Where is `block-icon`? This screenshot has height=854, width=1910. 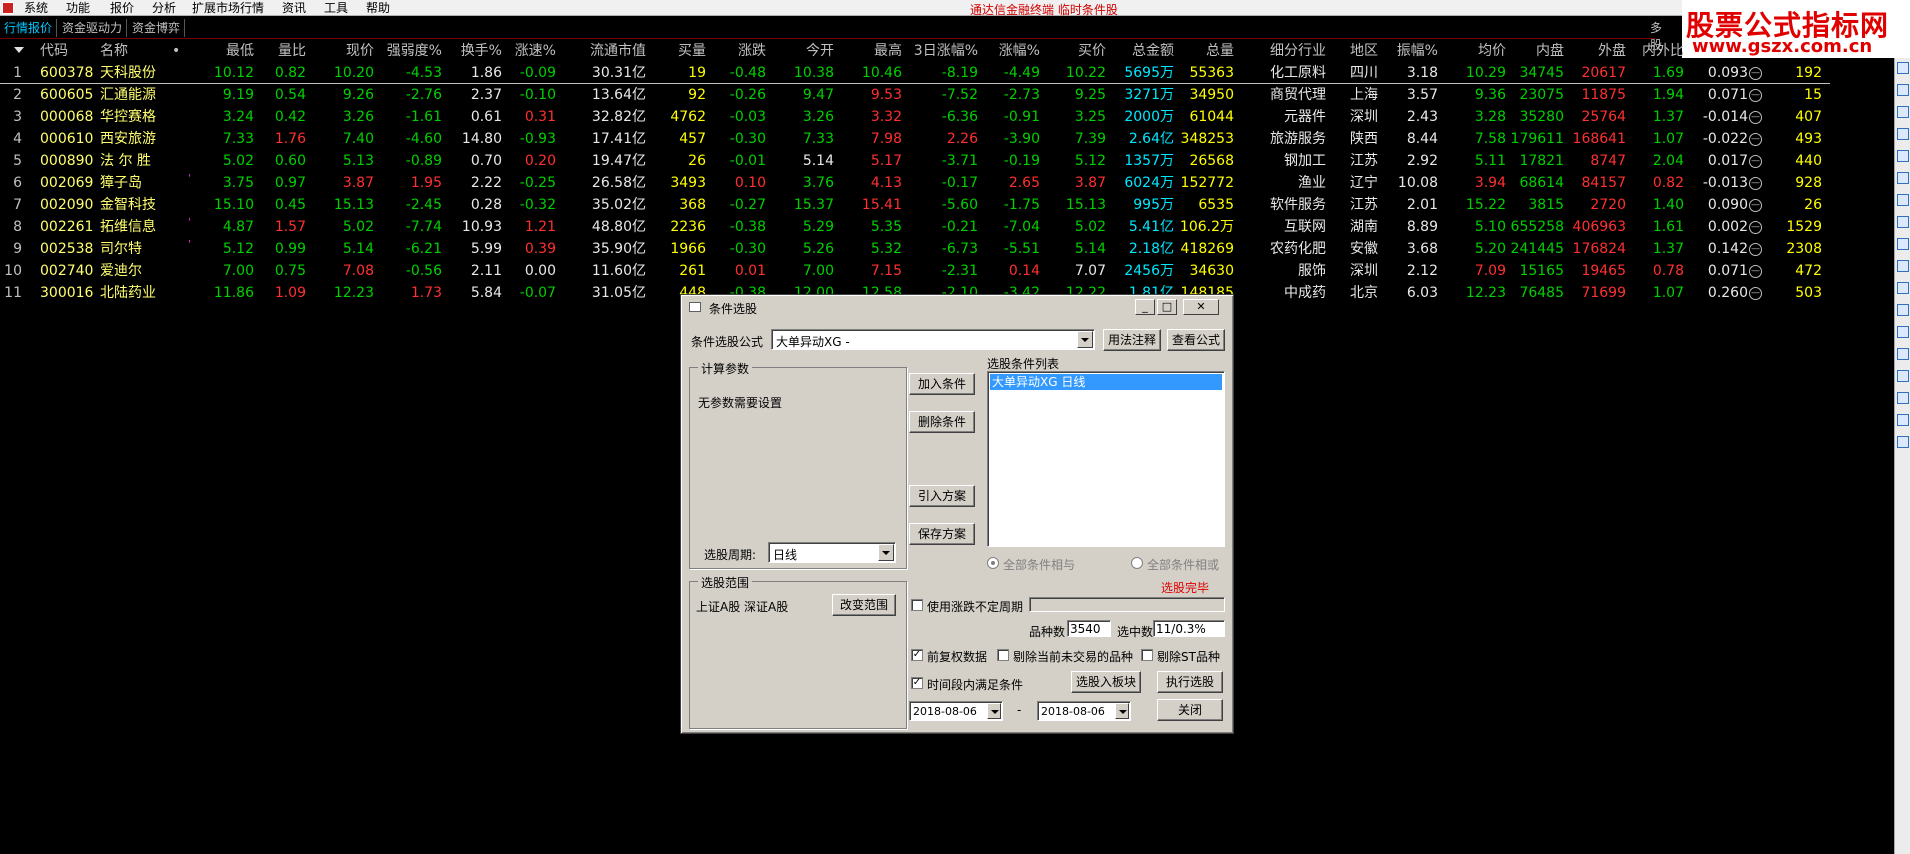 block-icon is located at coordinates (1903, 244).